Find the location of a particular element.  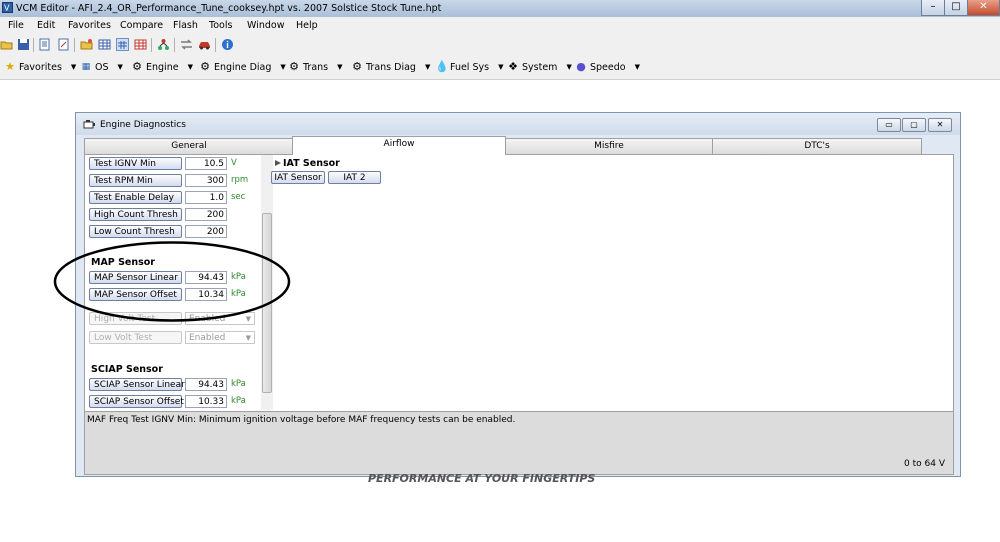

toolbar-trans-diag: ⚙ Trans Diag ▼ is located at coordinates (390, 67).